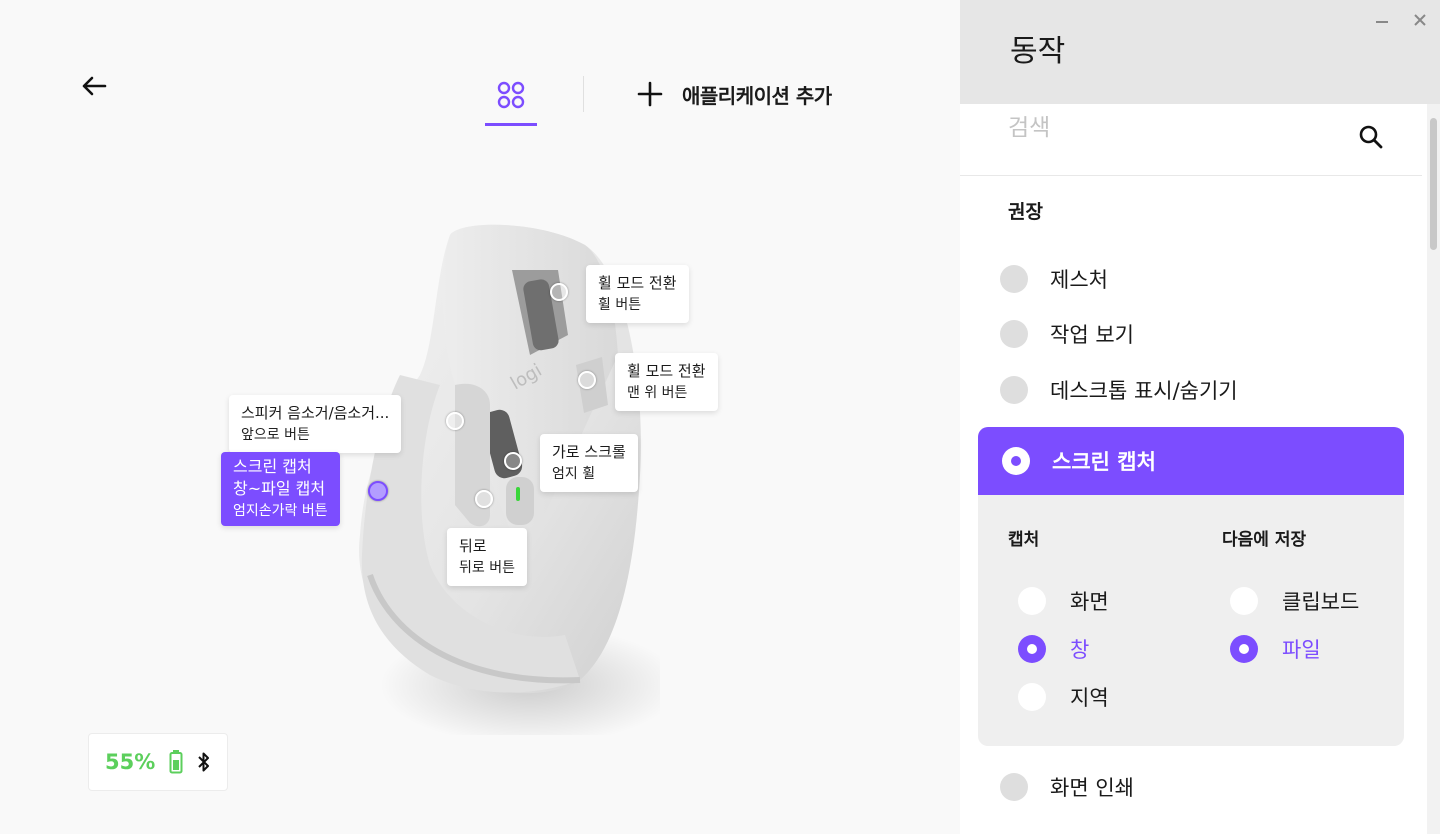 This screenshot has width=1440, height=834. Describe the element at coordinates (1089, 602) in the screenshot. I see `option-label: 화면` at that location.